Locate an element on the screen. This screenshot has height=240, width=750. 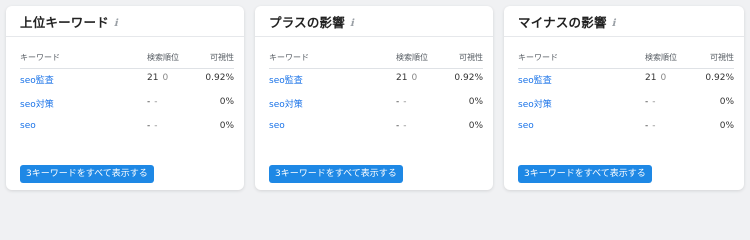
card-title: マイナスの影響 ℹ is located at coordinates (567, 21).